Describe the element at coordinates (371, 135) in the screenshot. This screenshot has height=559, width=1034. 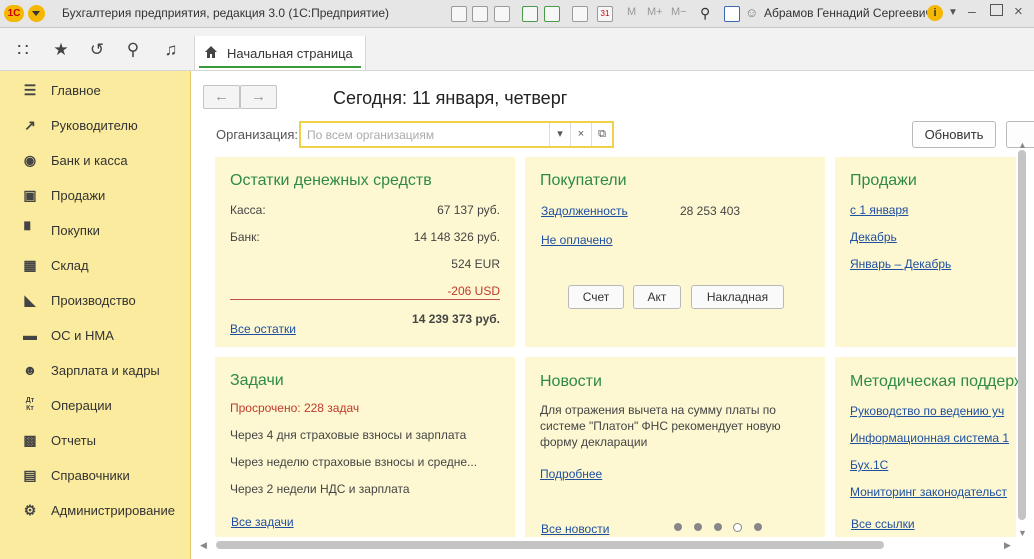
I see `organization-placeholder: По всем организациям` at that location.